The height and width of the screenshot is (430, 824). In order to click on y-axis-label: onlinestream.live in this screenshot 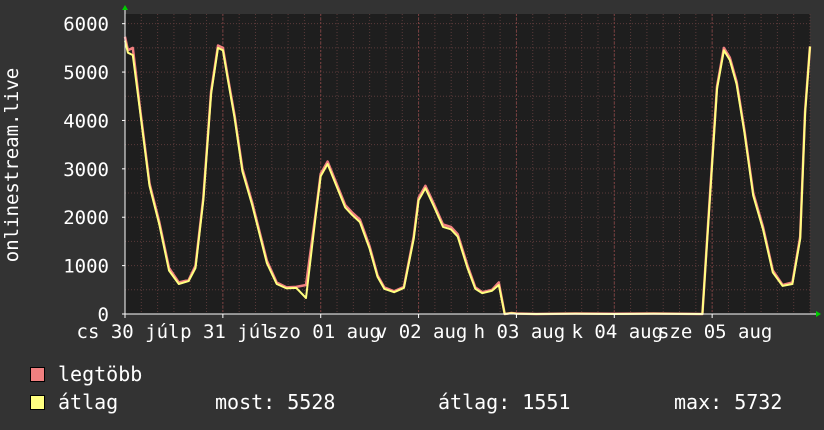, I will do `click(12, 165)`.